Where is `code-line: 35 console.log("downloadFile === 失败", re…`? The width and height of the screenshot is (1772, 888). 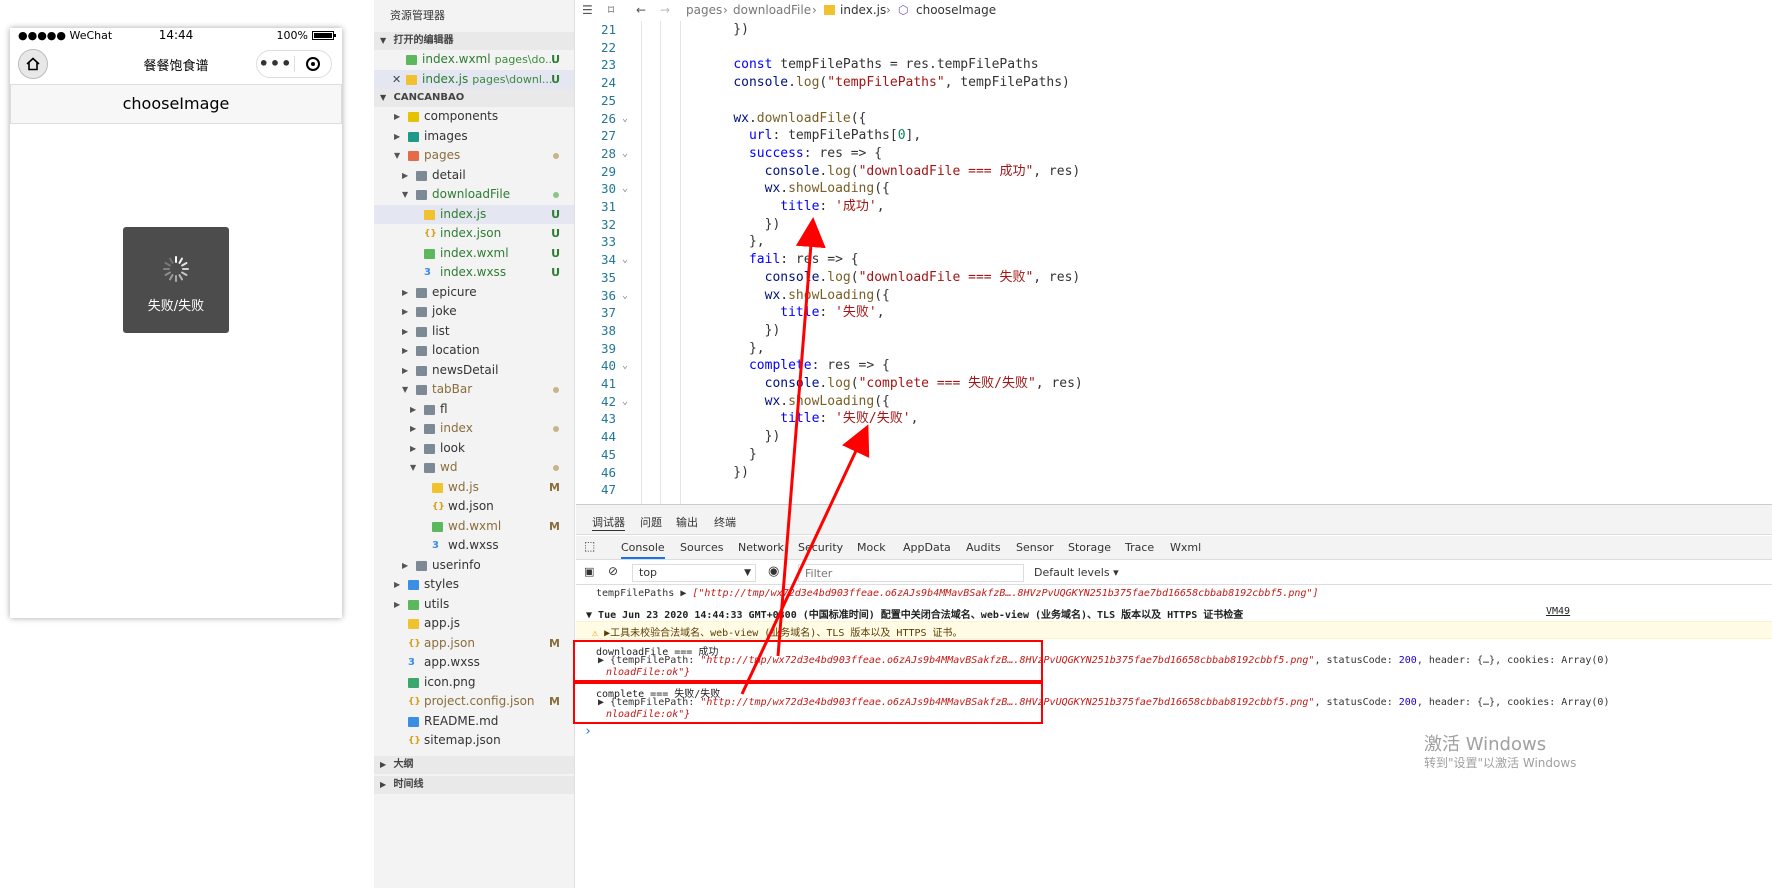
code-line: 35 console.log("downloadFile === 失败", re… is located at coordinates (1174, 278).